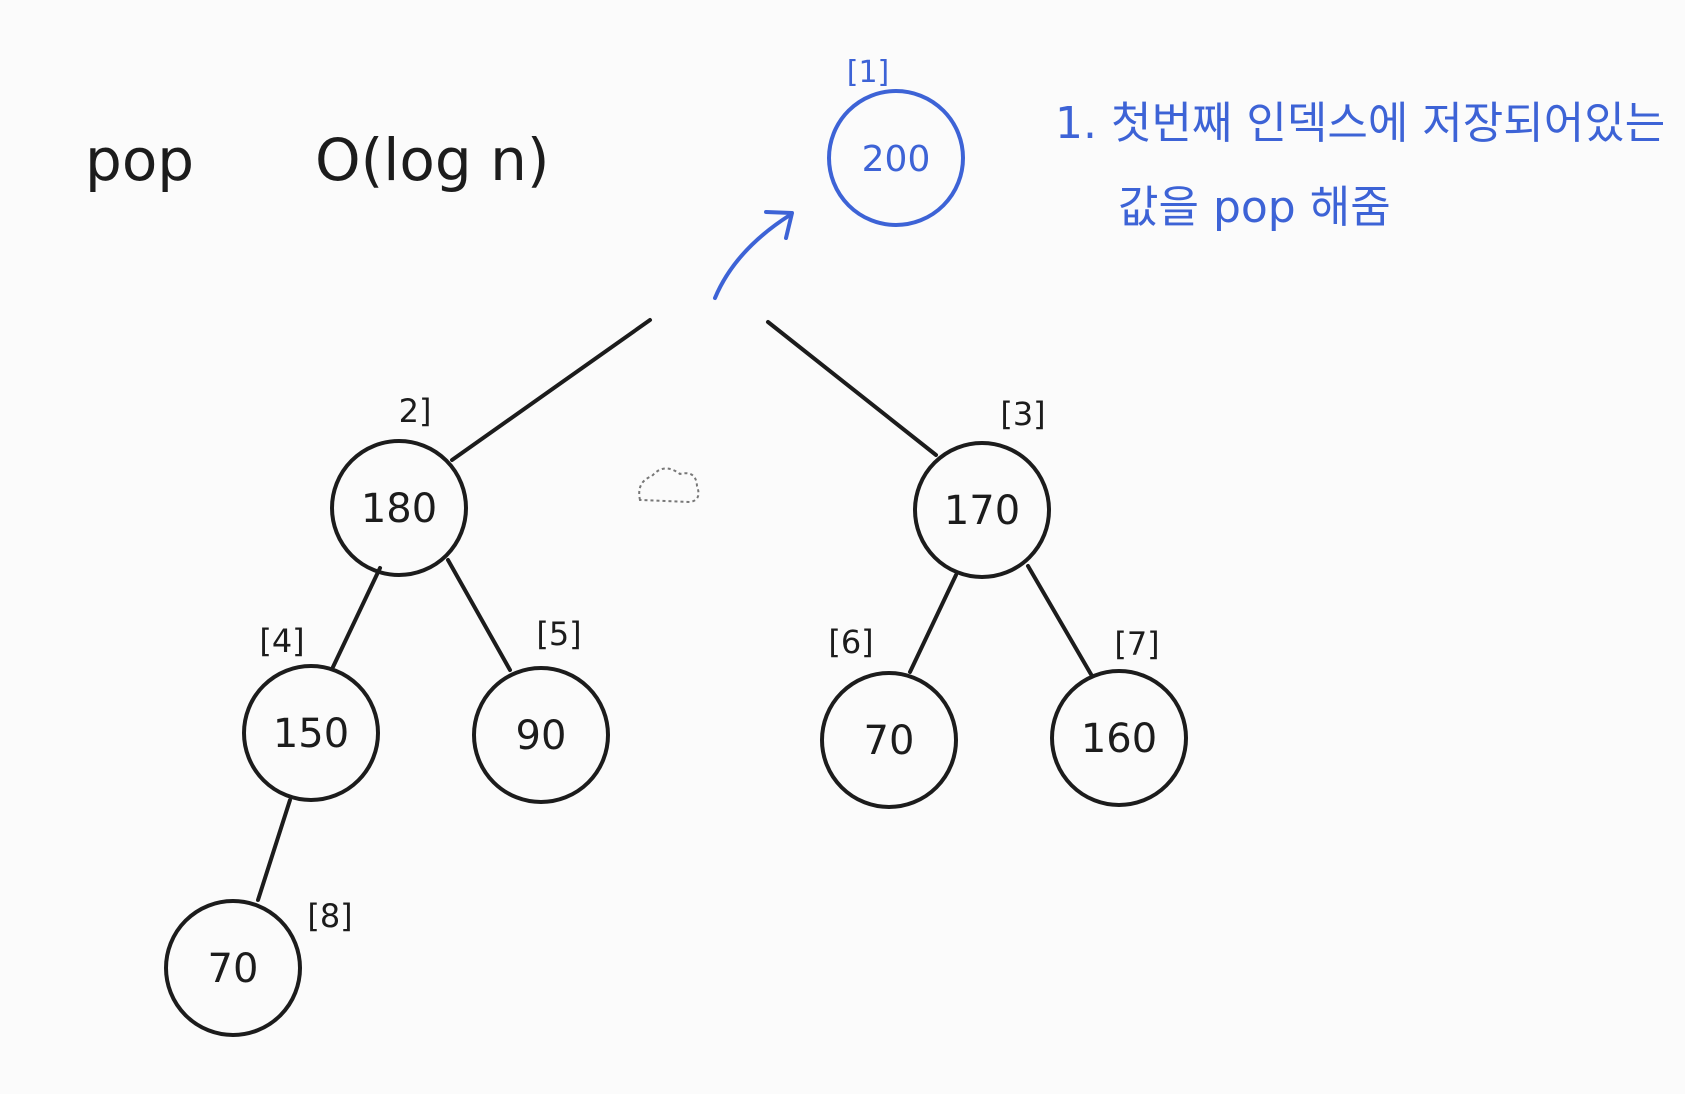 This screenshot has width=1685, height=1094. Describe the element at coordinates (896, 159) in the screenshot. I see `node-value: 200` at that location.